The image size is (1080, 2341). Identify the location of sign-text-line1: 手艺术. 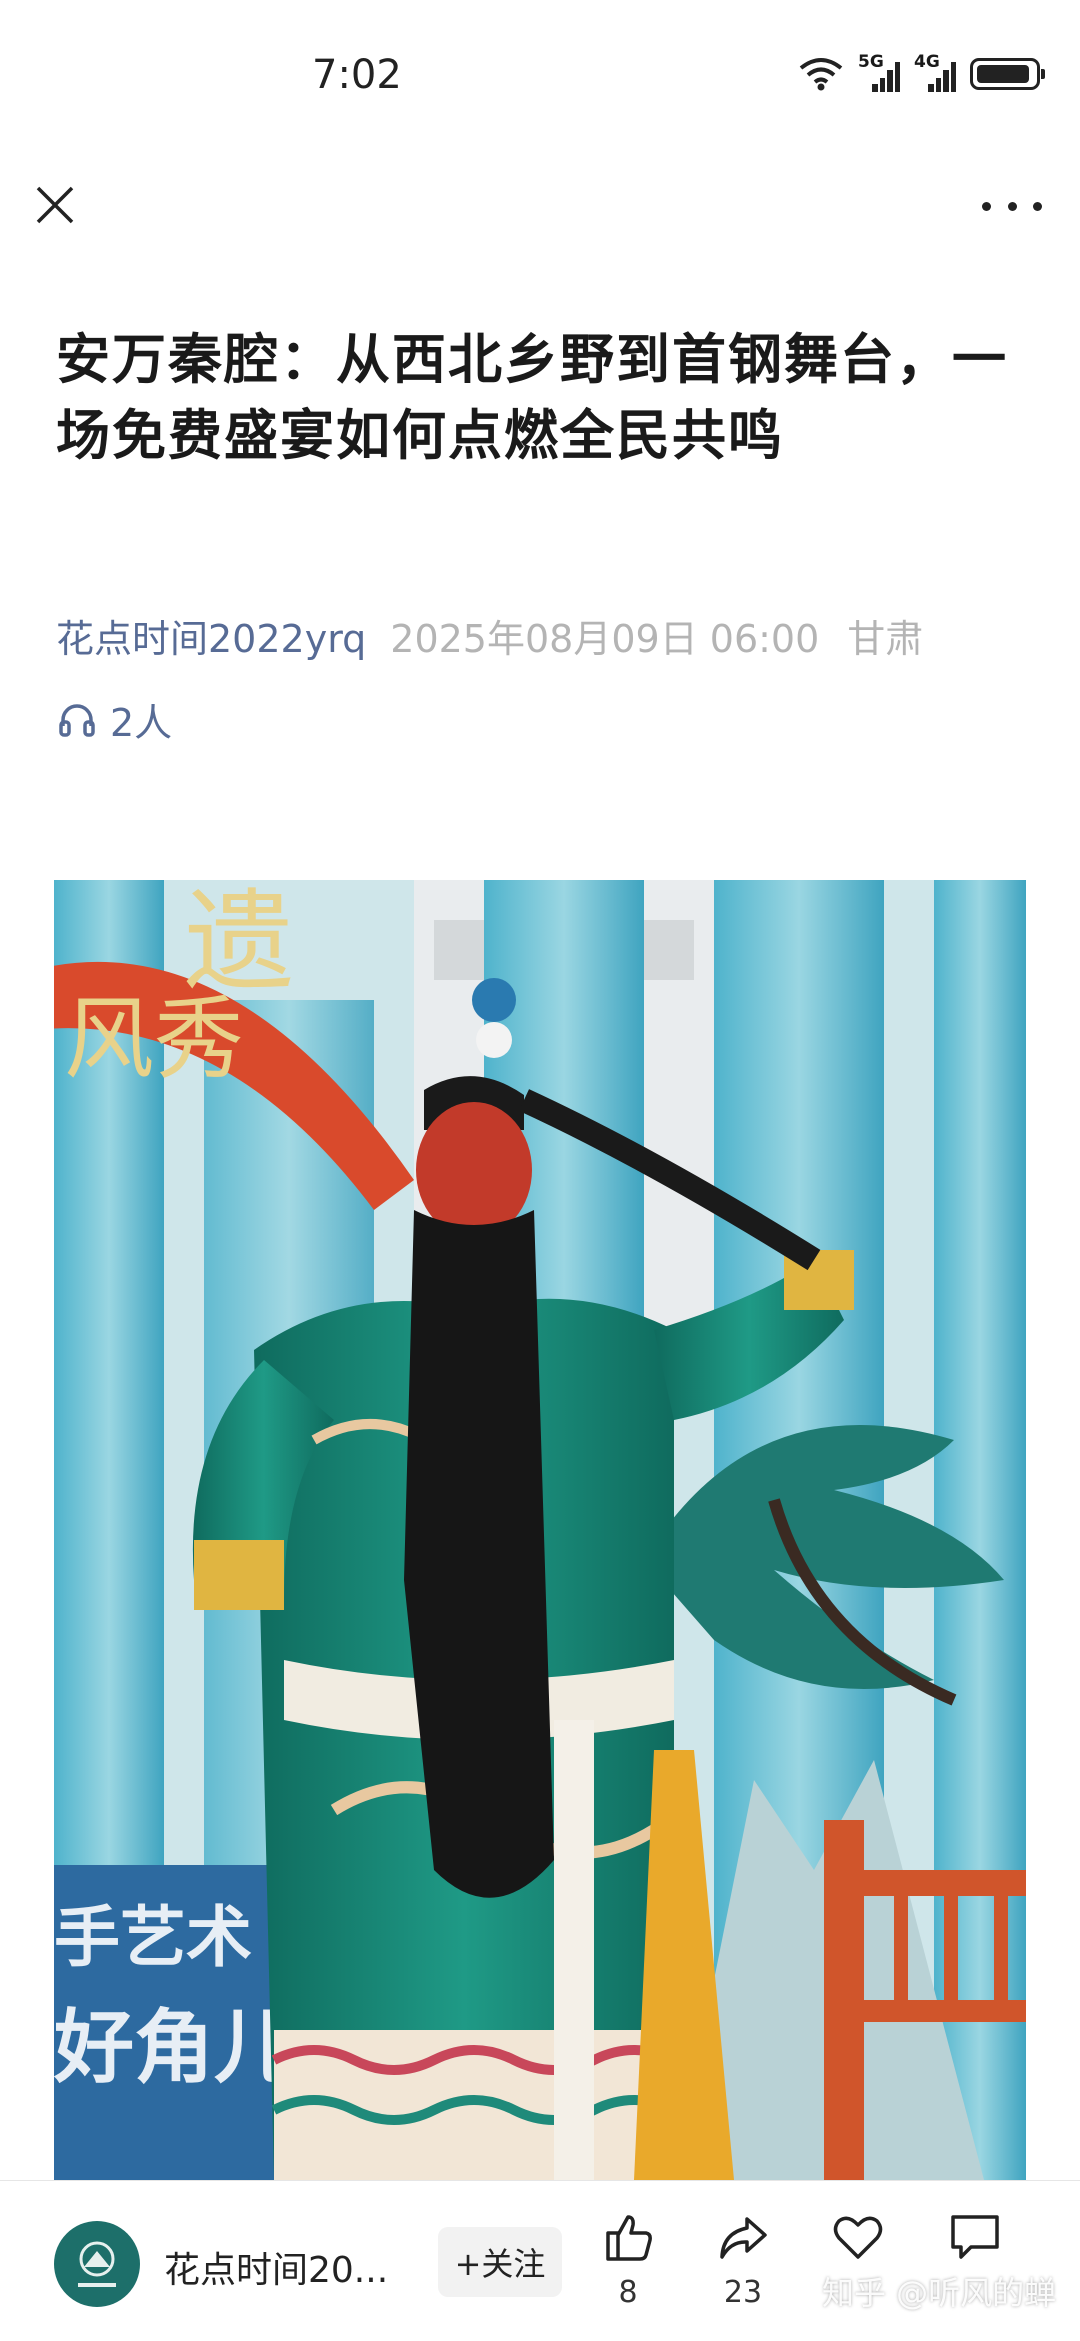
(153, 1937).